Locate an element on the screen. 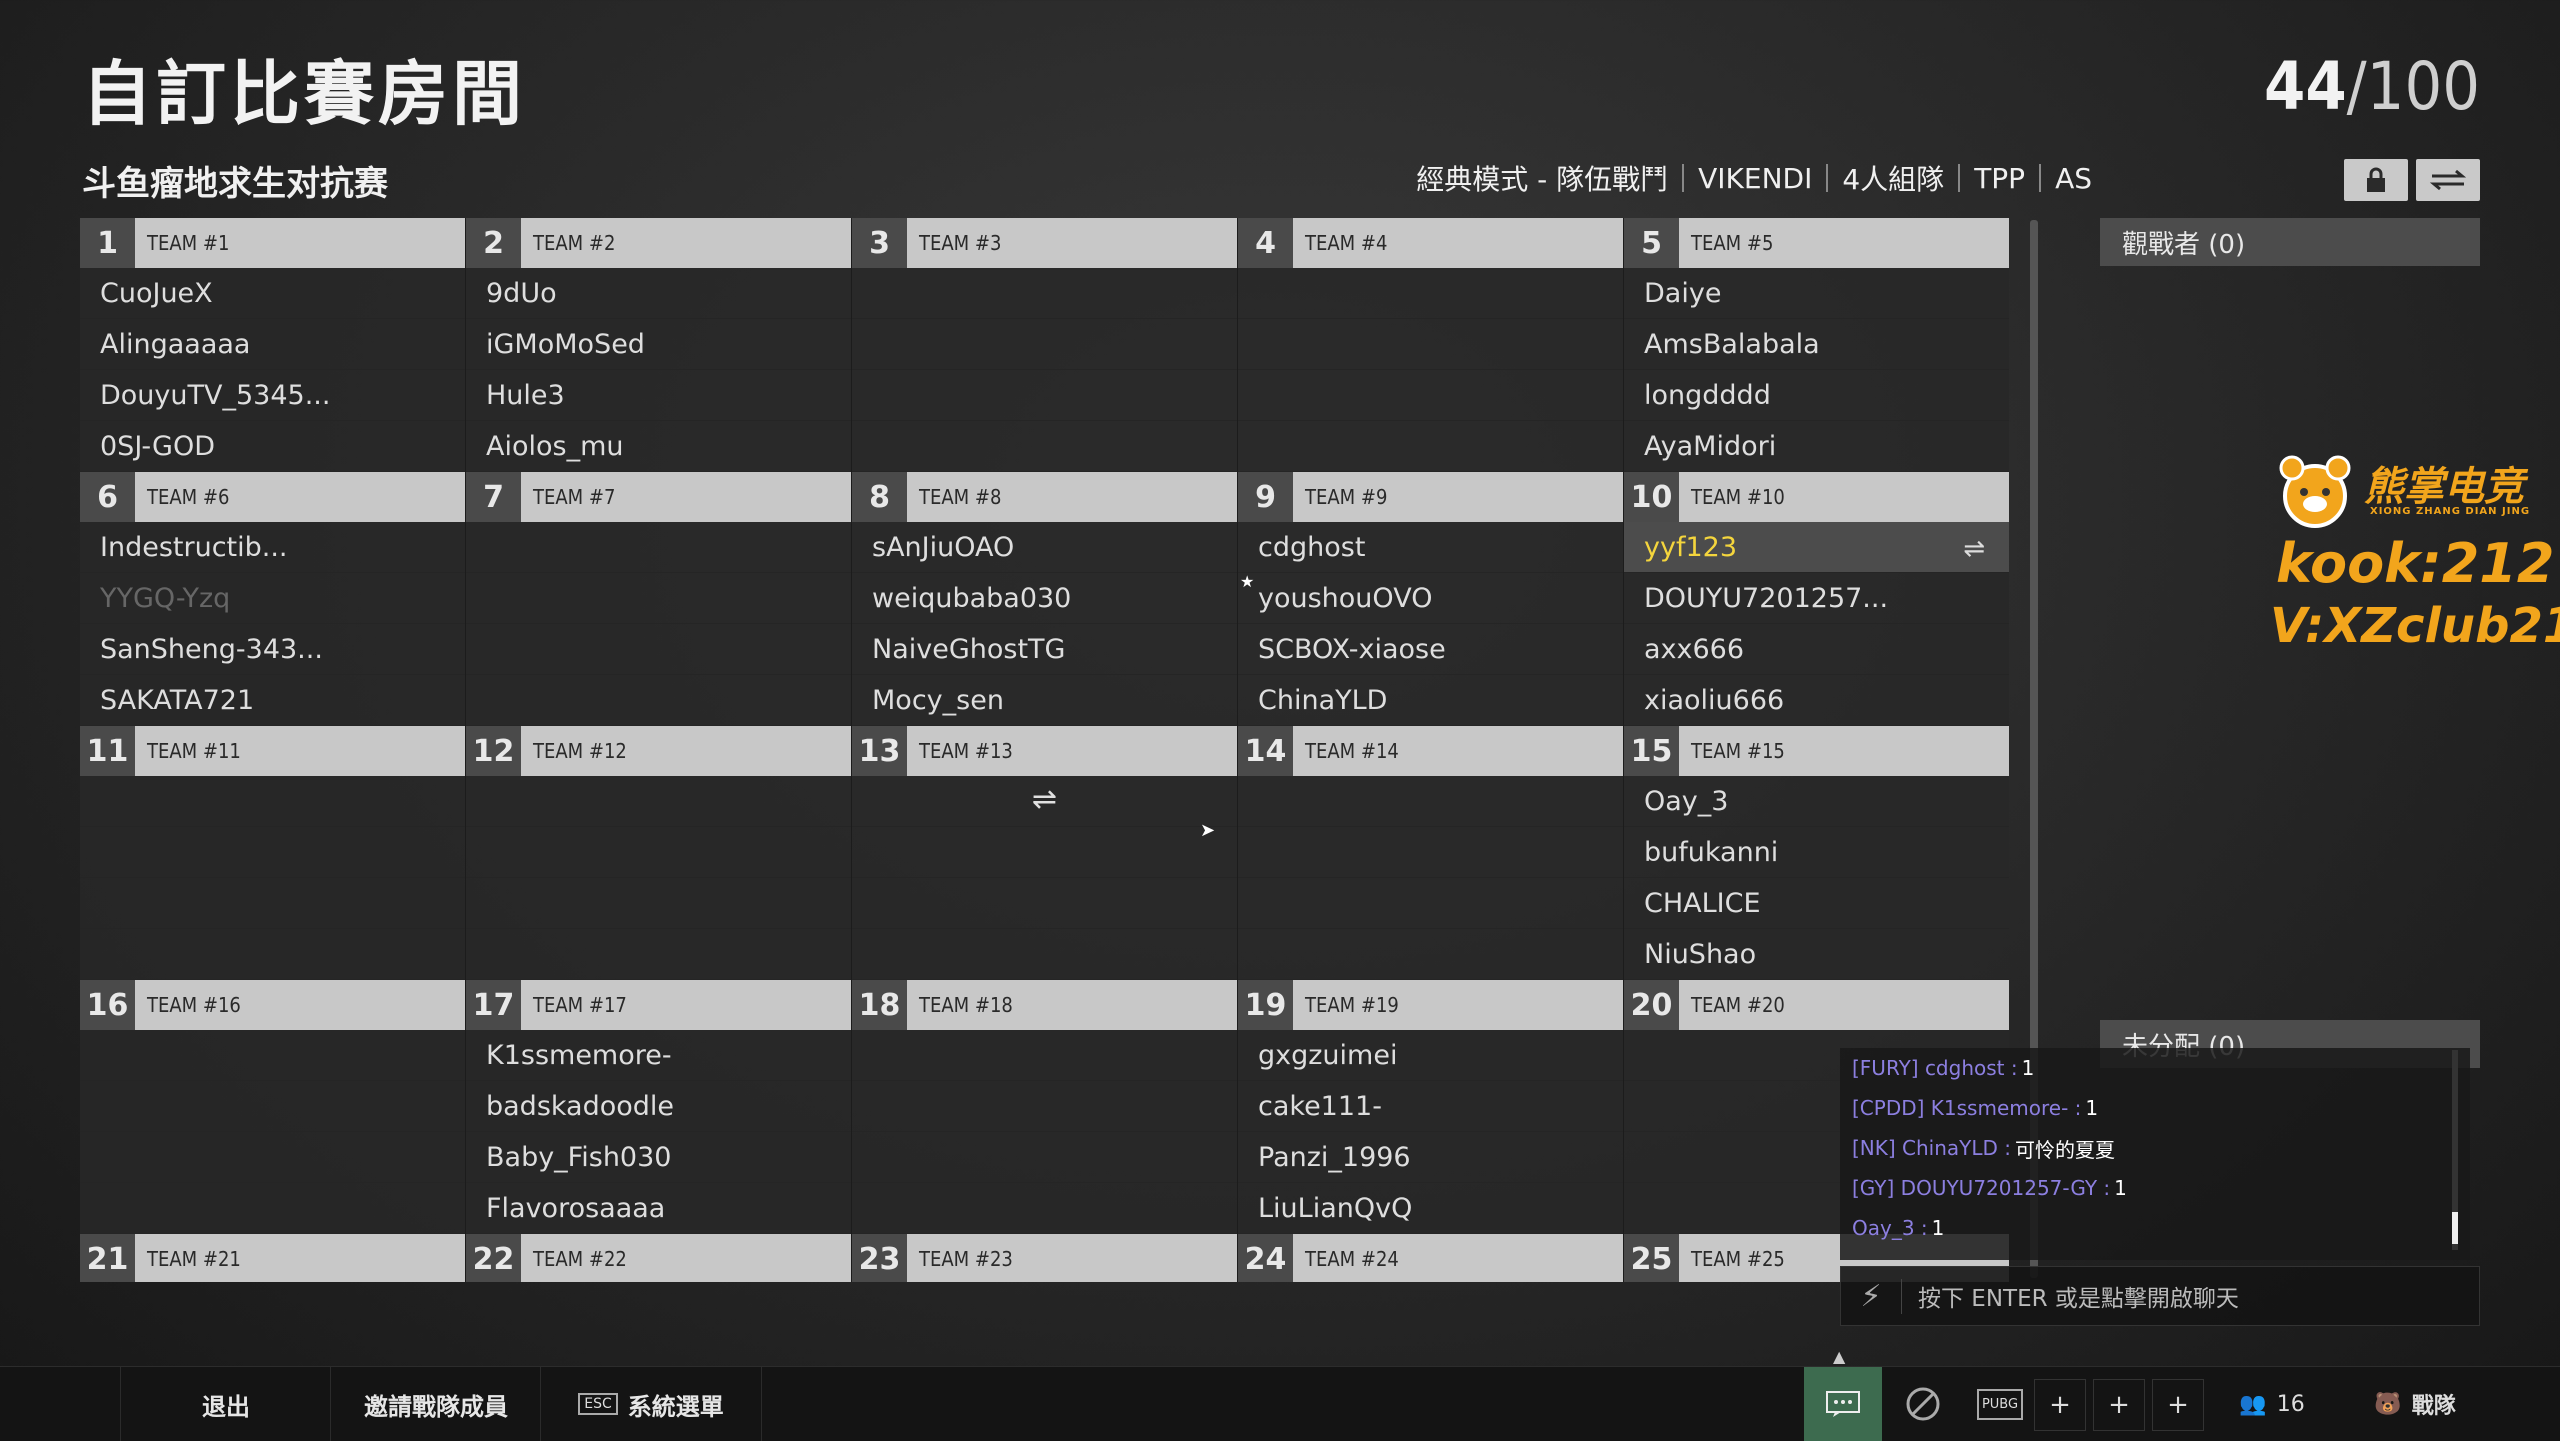 This screenshot has width=2560, height=1441. player-slot: Baby_Fish030 is located at coordinates (658, 1157).